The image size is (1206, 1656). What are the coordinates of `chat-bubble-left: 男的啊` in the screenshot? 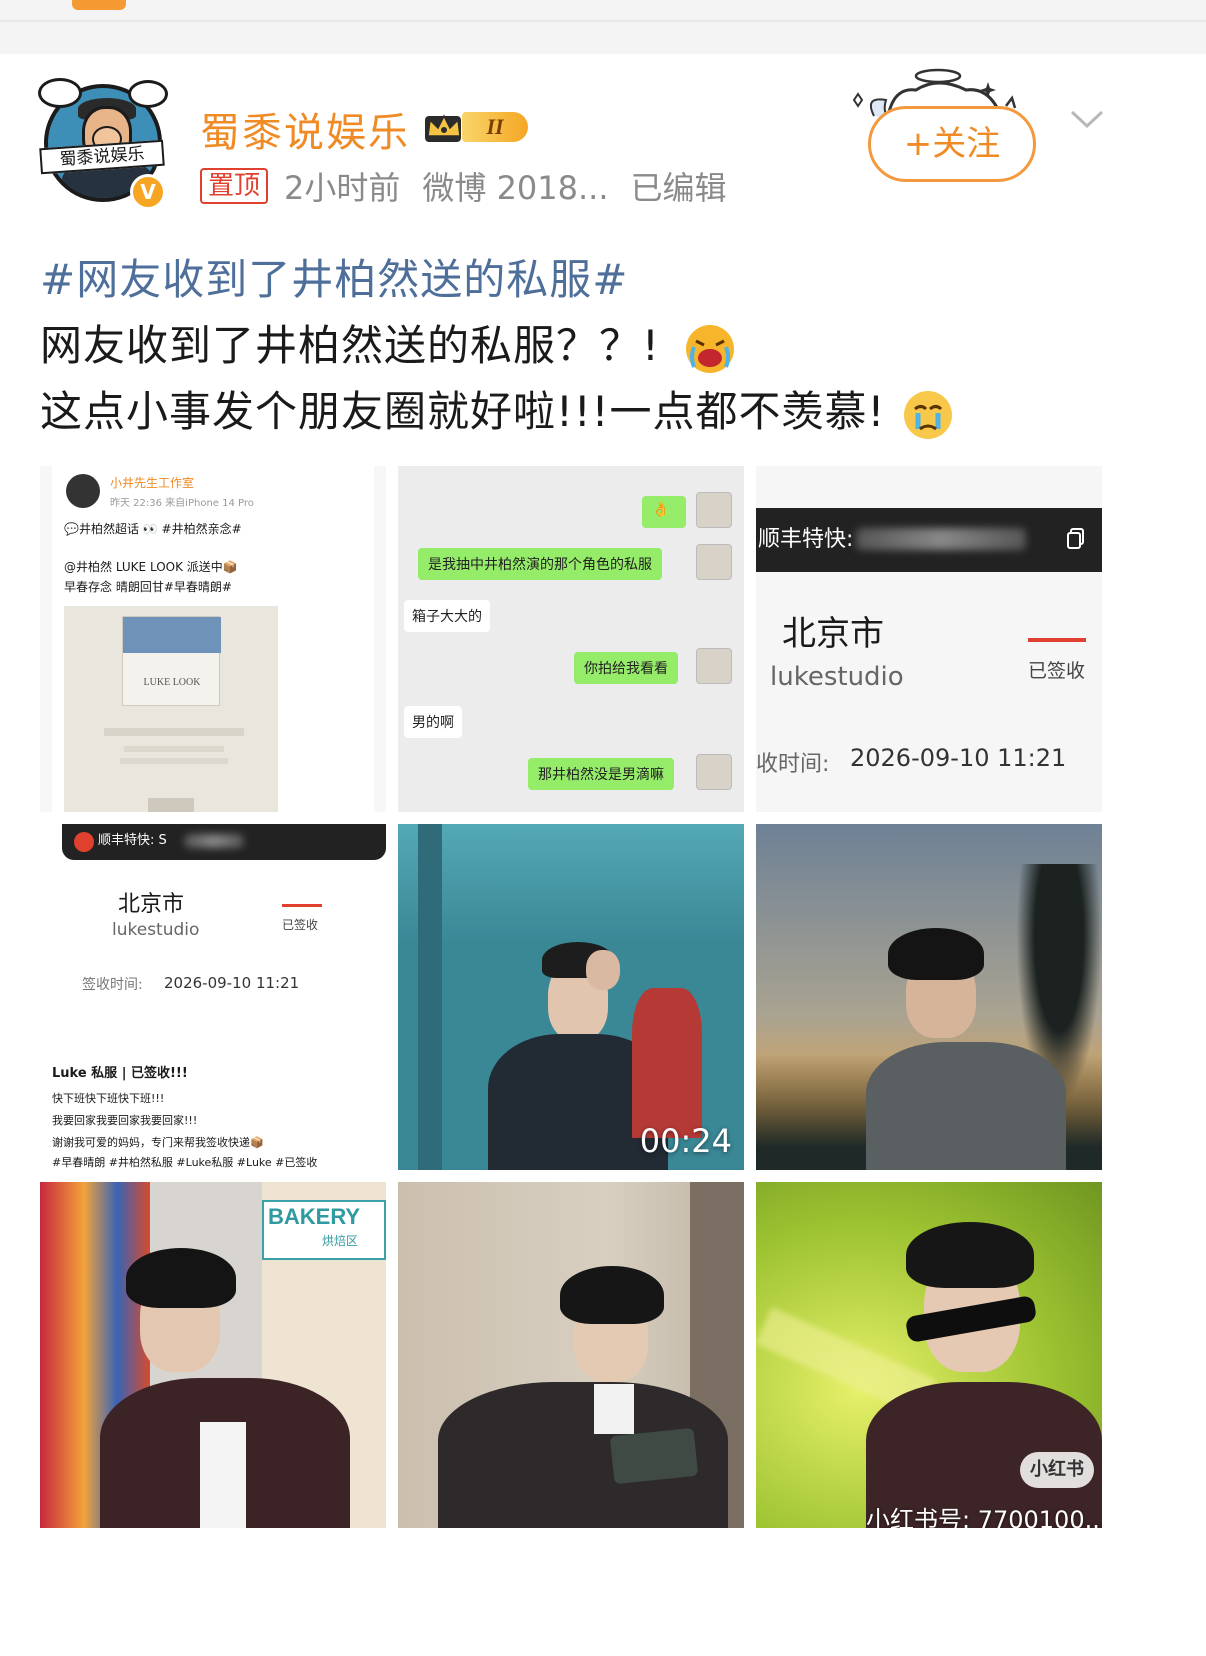 It's located at (433, 722).